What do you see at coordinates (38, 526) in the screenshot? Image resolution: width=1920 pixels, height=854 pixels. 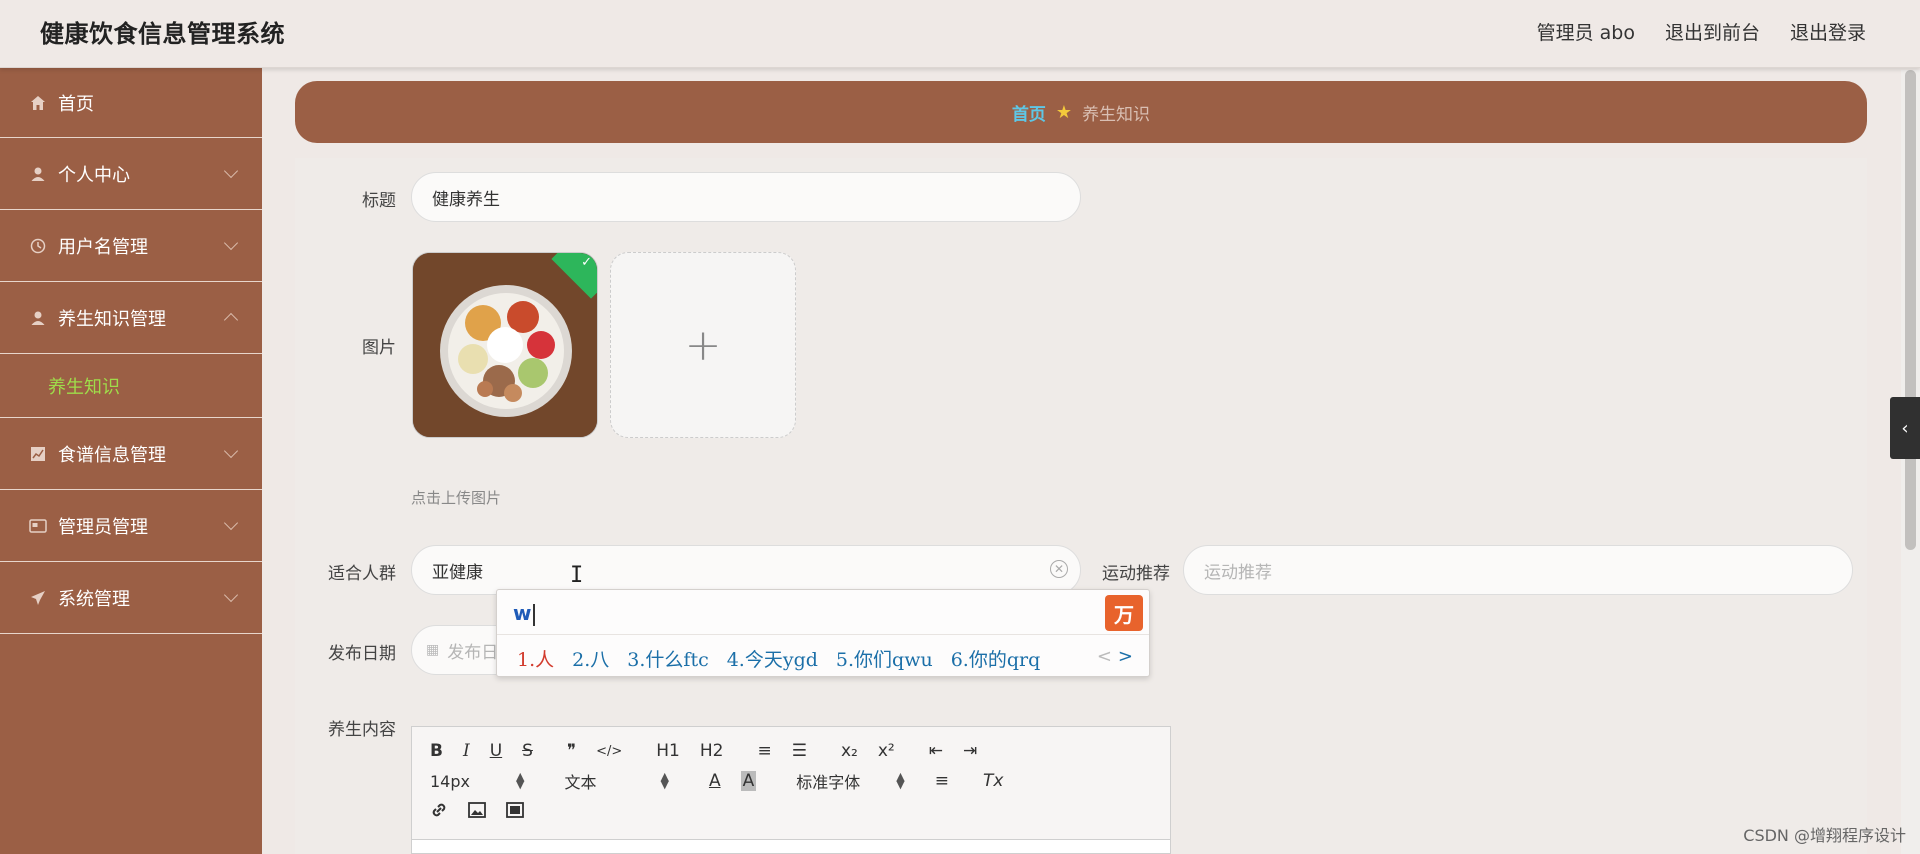 I see `card-icon` at bounding box center [38, 526].